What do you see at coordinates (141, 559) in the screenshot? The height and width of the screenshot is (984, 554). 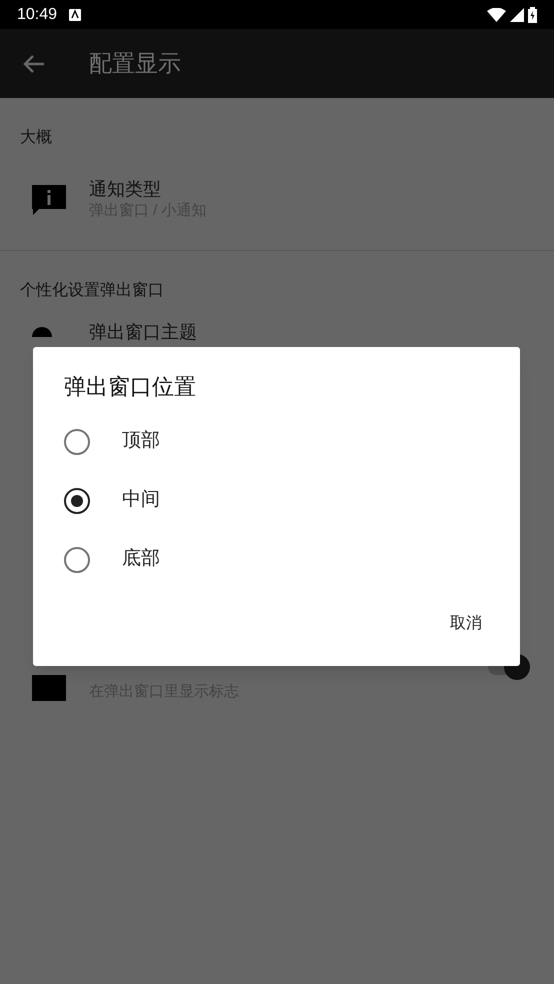 I see `option-label: 底部` at bounding box center [141, 559].